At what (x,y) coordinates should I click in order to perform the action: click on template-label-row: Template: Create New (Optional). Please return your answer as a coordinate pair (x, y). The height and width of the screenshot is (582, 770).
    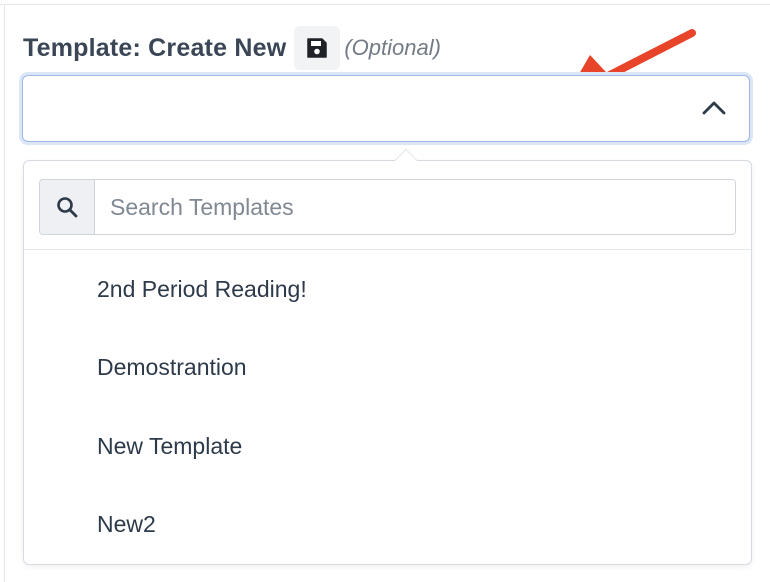
    Looking at the image, I should click on (232, 48).